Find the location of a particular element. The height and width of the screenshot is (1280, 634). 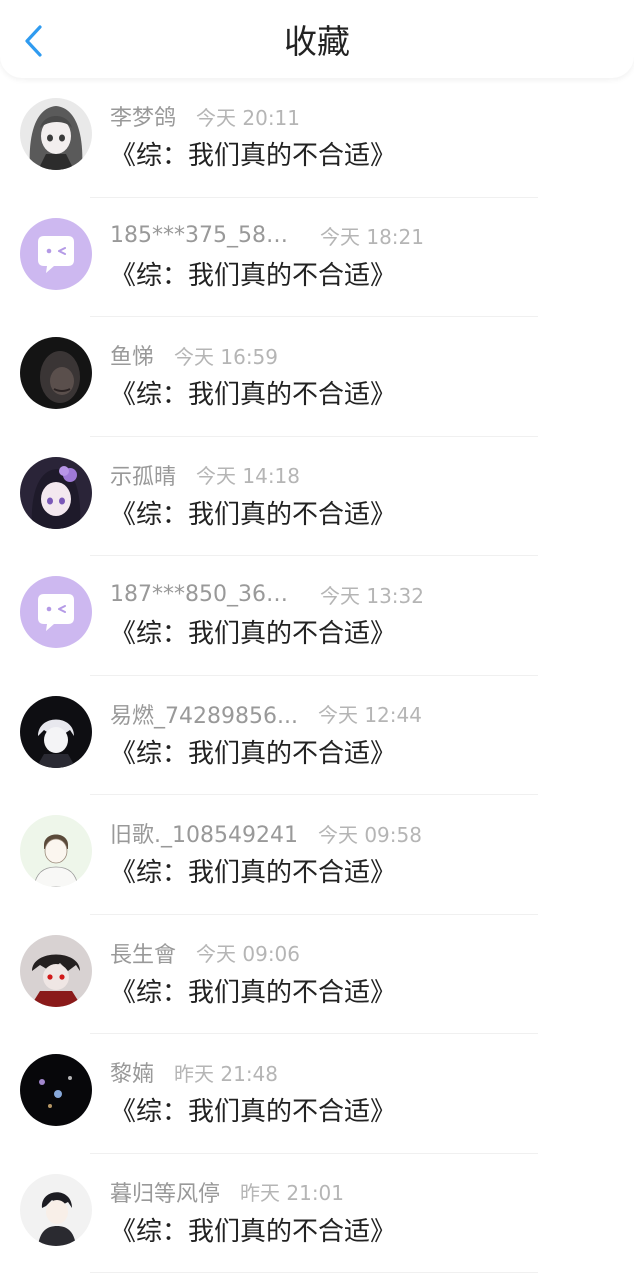

anime-boy-black-hair-avatar-icon is located at coordinates (56, 1209).